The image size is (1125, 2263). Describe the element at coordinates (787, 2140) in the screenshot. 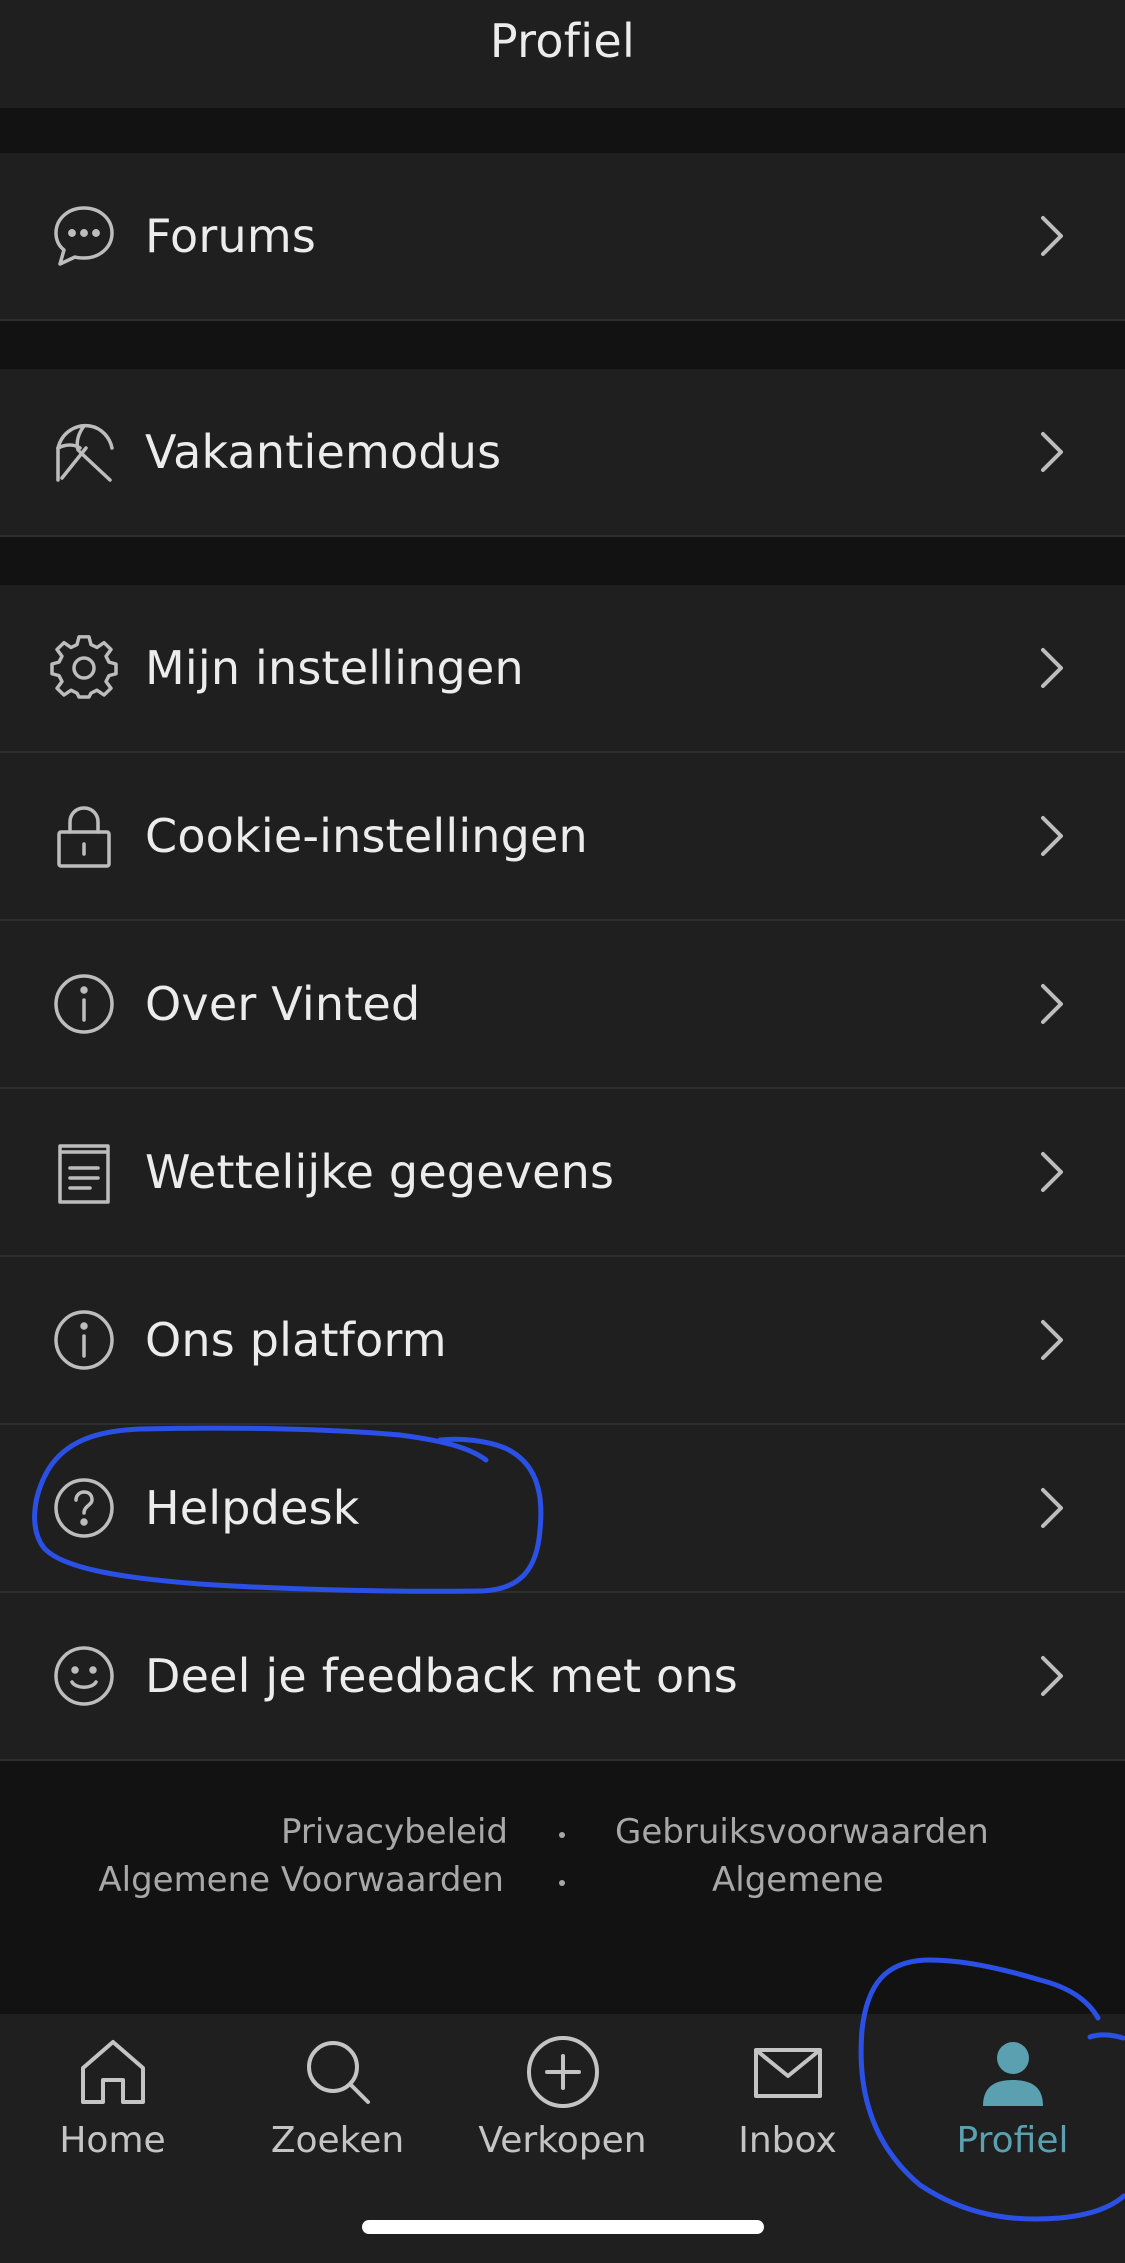

I see `tab-label: Inbox` at that location.